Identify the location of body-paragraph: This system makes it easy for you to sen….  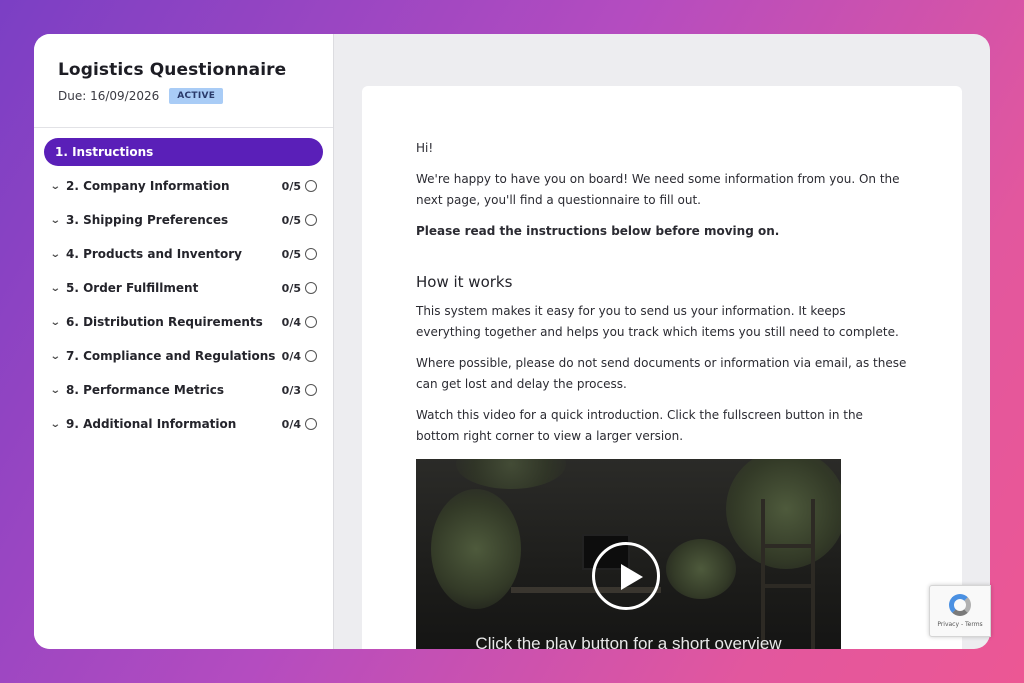
(657, 321).